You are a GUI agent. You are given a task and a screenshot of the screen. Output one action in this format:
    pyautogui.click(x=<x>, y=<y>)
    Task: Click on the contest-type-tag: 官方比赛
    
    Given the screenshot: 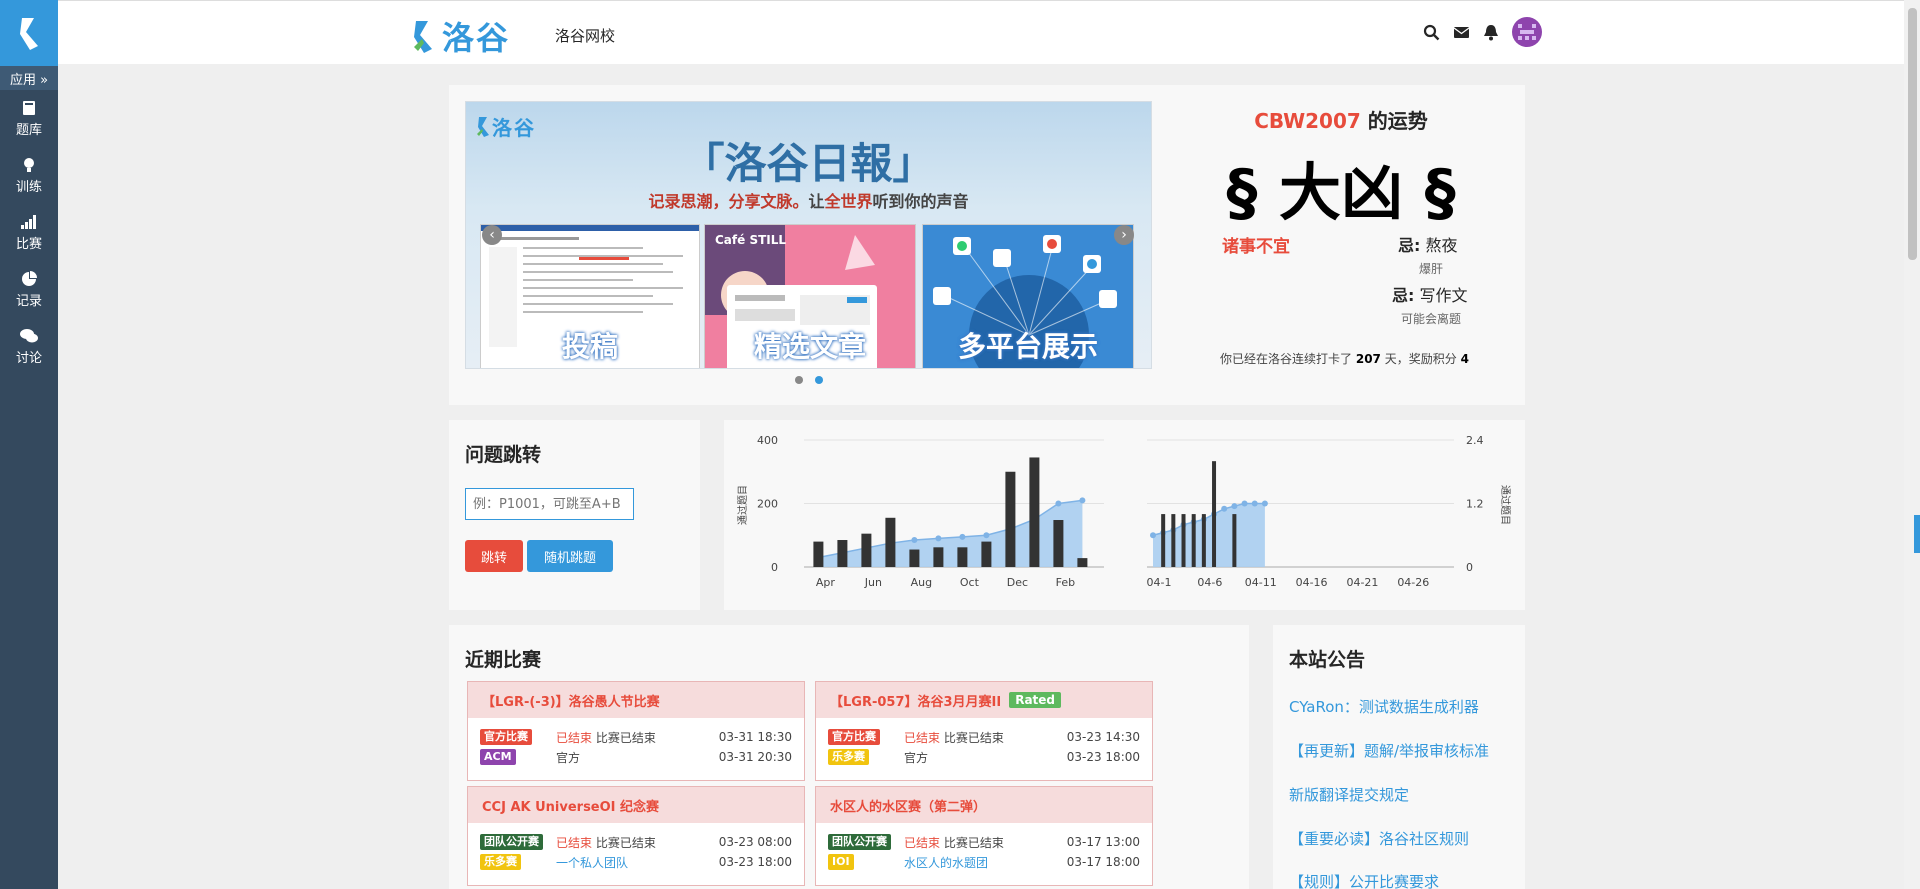 What is the action you would take?
    pyautogui.click(x=506, y=737)
    